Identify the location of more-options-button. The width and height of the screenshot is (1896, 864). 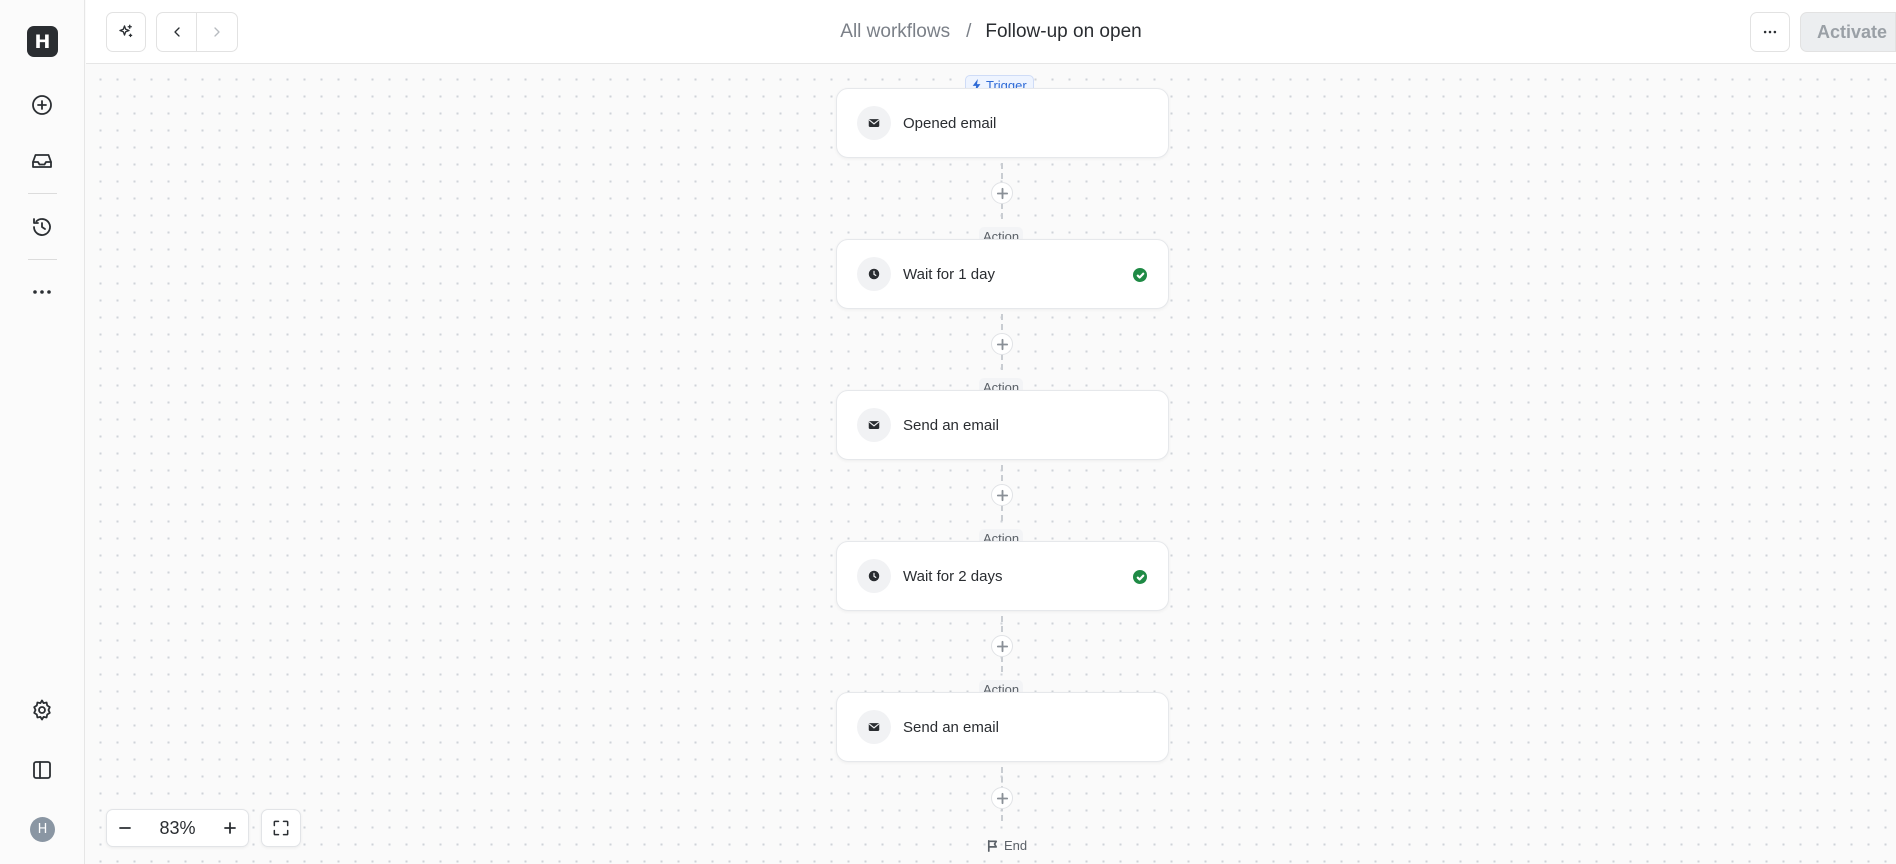
(1770, 32).